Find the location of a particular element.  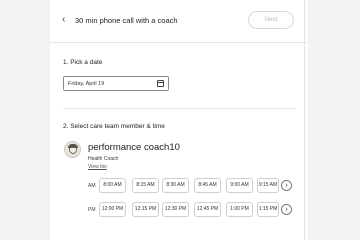

calendar-icon is located at coordinates (160, 83).